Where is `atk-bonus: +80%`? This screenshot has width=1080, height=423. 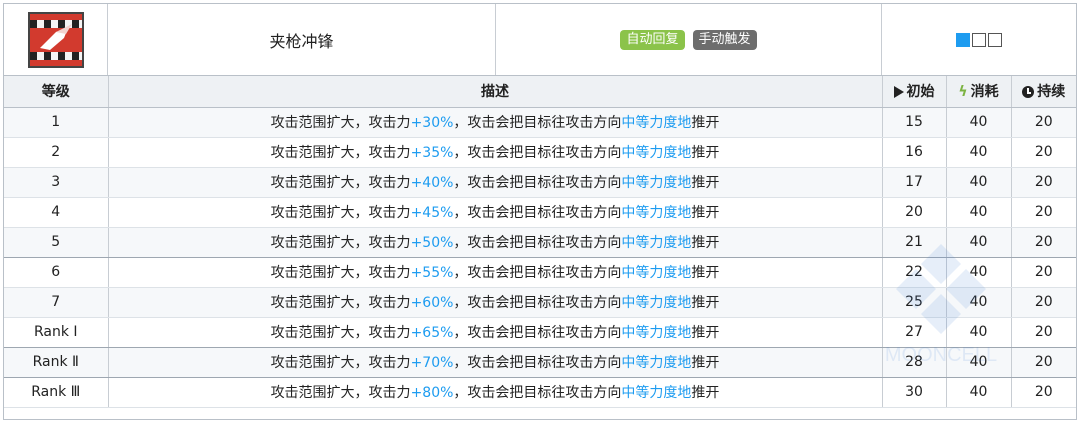
atk-bonus: +80% is located at coordinates (432, 393).